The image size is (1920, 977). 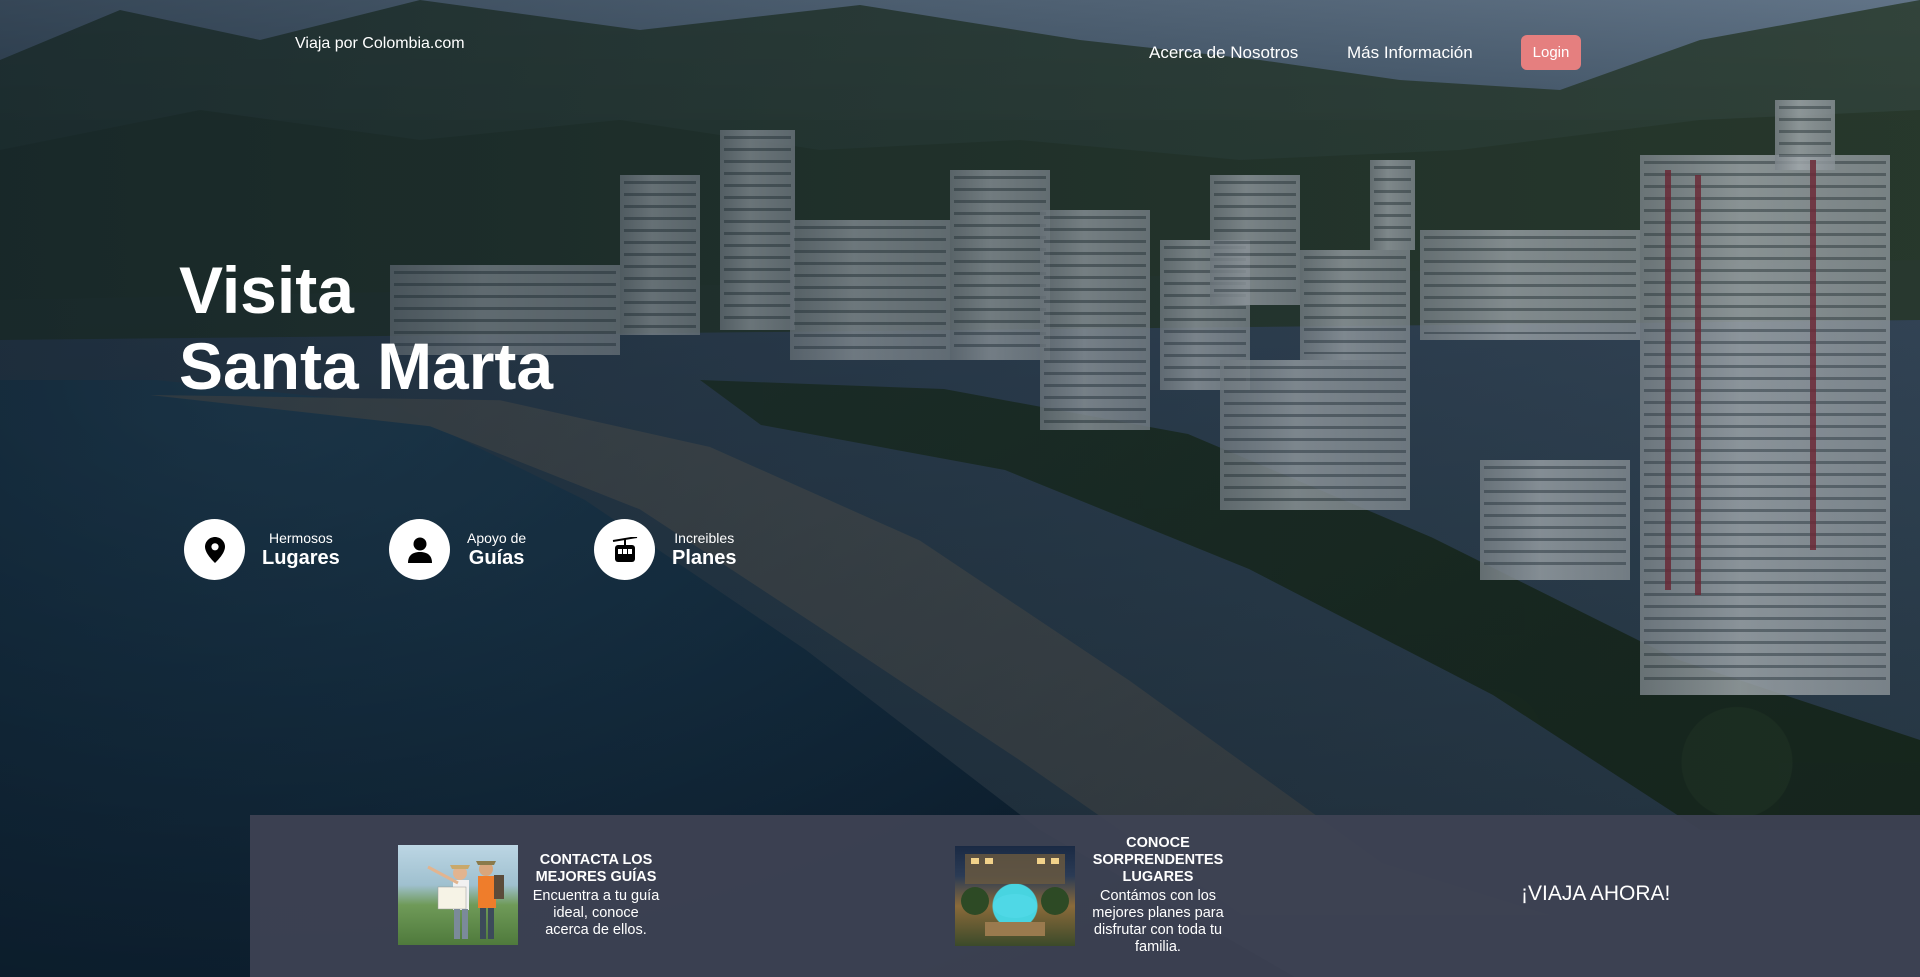 I want to click on feature-big-label: Guías, so click(x=496, y=557).